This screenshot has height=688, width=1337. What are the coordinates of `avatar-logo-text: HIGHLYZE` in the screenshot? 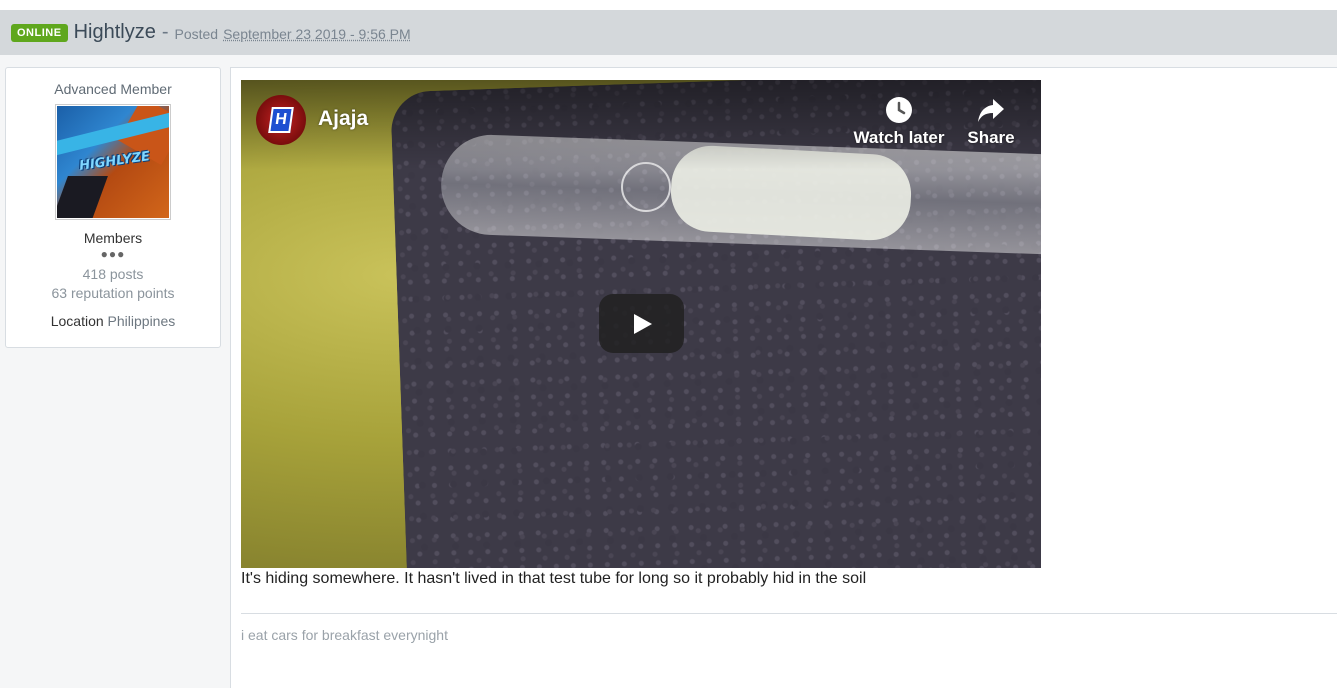 It's located at (114, 161).